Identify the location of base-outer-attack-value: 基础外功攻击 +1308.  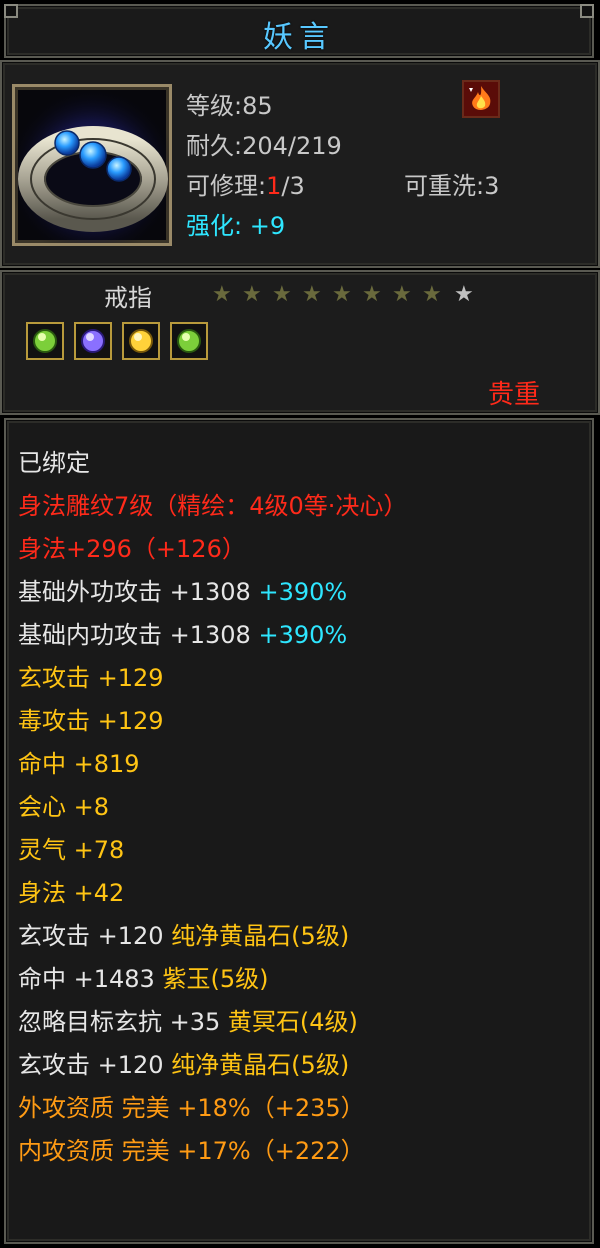
(134, 592).